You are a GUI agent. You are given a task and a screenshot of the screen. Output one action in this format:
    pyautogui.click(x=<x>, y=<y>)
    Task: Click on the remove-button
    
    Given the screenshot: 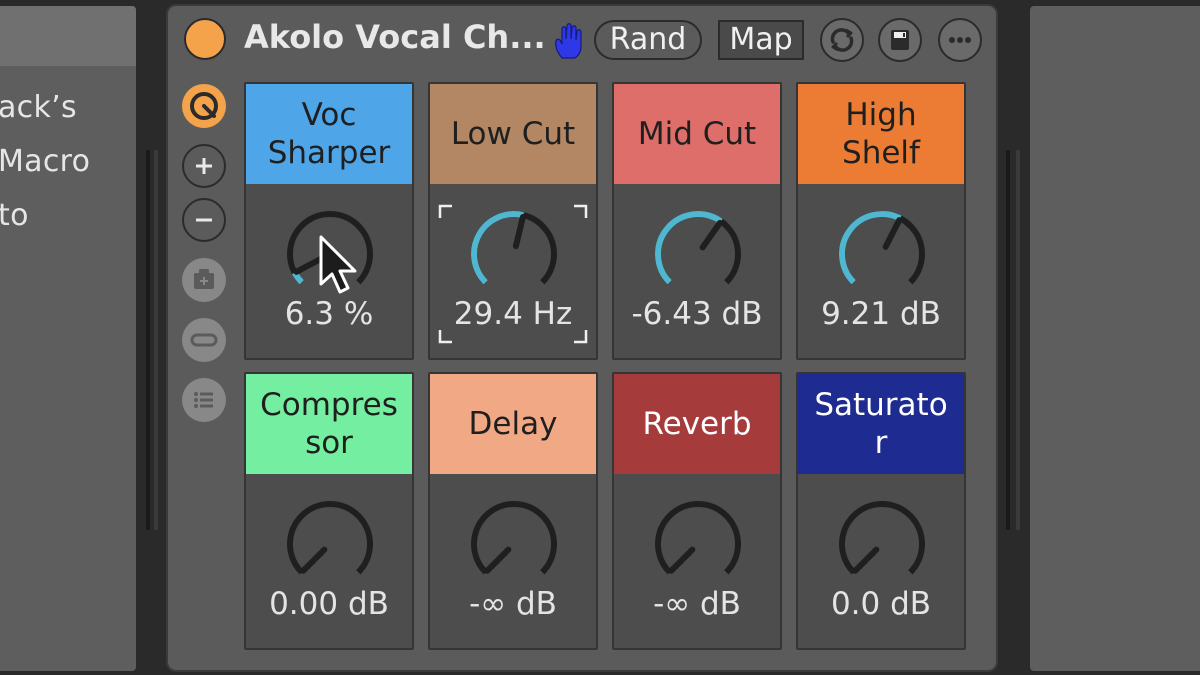 What is the action you would take?
    pyautogui.click(x=204, y=340)
    